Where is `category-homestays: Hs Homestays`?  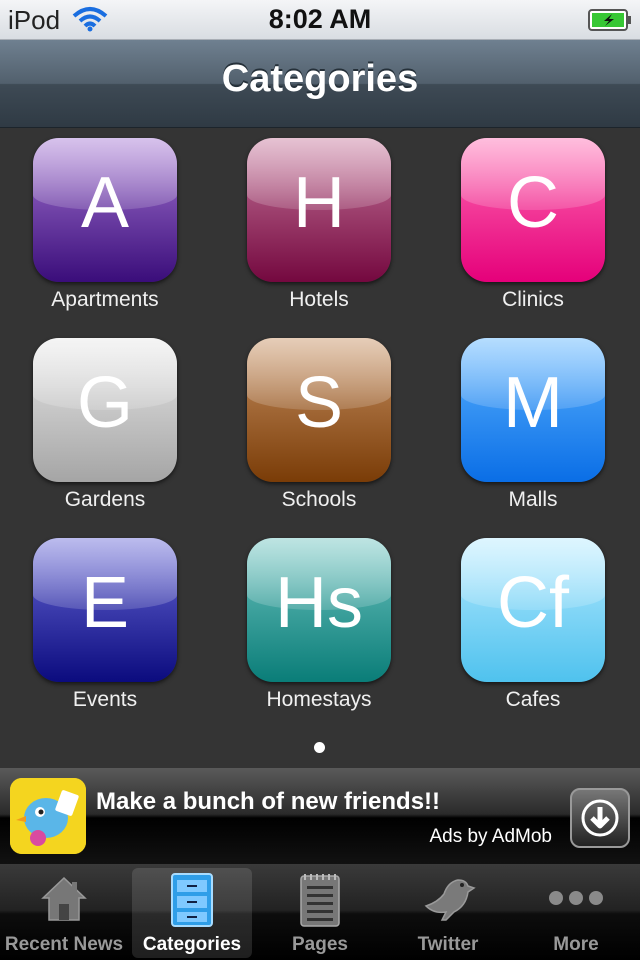 category-homestays: Hs Homestays is located at coordinates (309, 623).